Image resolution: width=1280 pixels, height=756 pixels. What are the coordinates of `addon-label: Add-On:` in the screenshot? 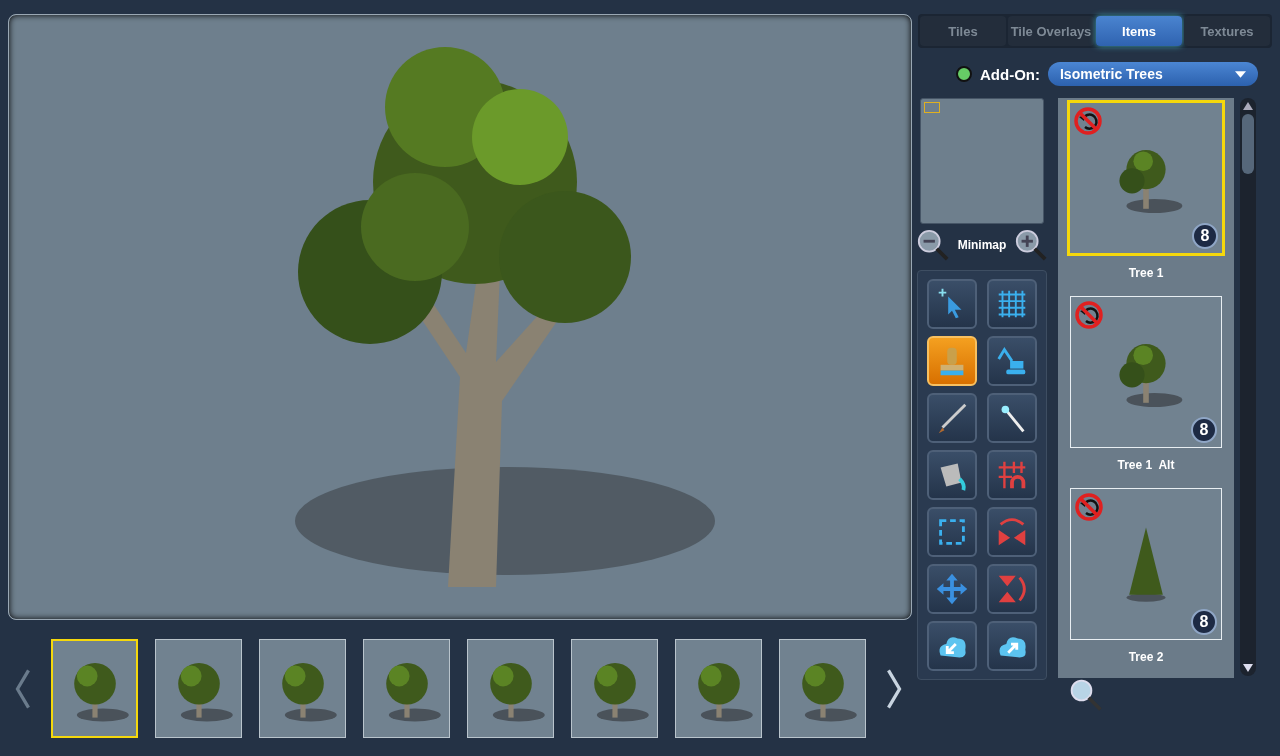 It's located at (1010, 74).